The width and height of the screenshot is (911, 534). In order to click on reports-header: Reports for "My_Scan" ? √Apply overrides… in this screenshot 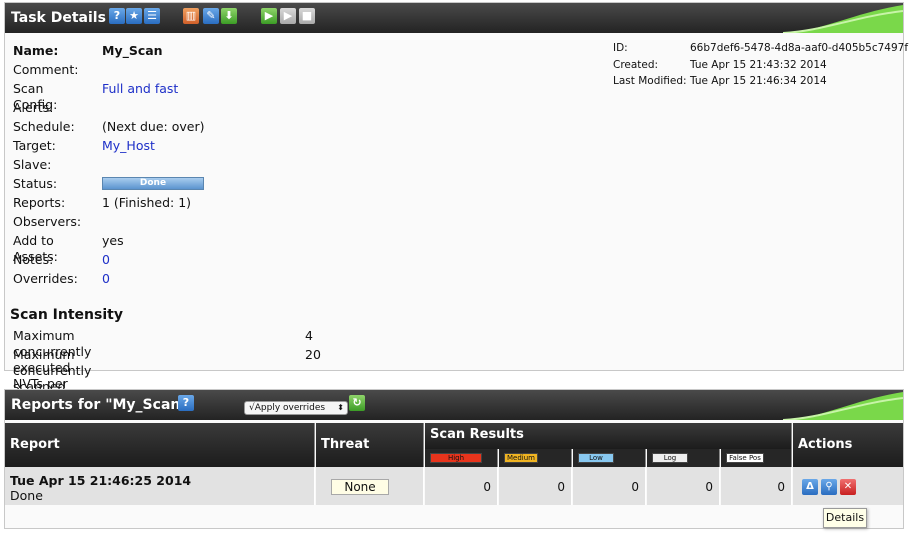, I will do `click(454, 405)`.